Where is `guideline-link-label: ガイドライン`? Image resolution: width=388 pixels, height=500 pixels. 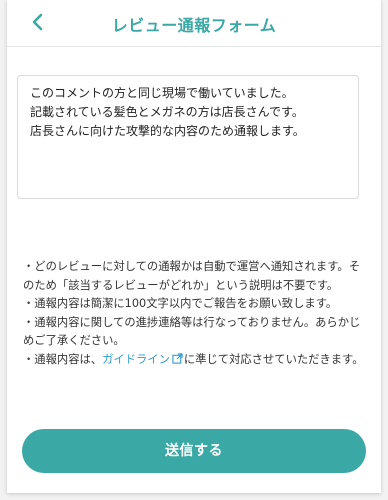
guideline-link-label: ガイドライン is located at coordinates (136, 359).